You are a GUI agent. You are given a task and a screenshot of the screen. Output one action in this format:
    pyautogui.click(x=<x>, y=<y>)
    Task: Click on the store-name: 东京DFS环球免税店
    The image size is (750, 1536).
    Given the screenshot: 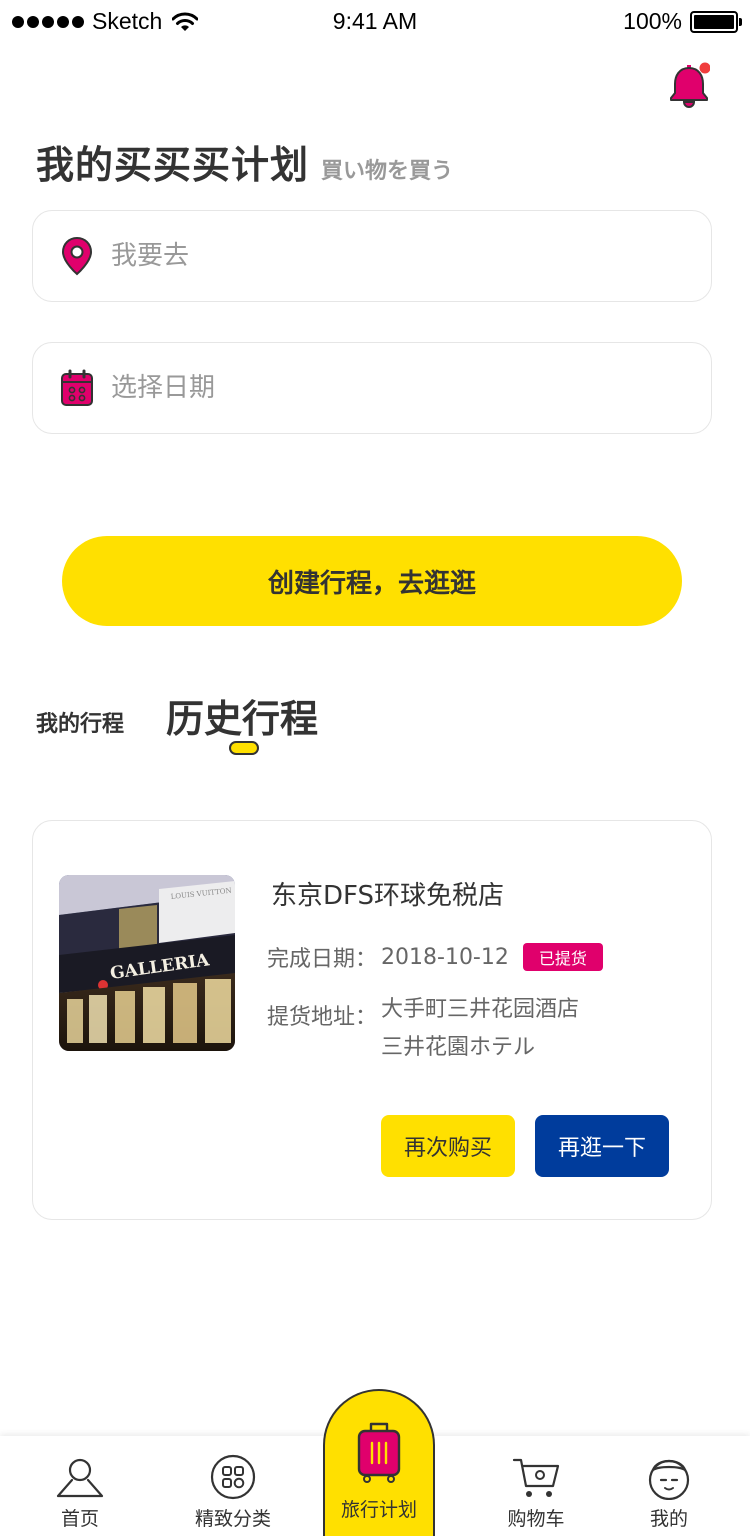 What is the action you would take?
    pyautogui.click(x=388, y=896)
    